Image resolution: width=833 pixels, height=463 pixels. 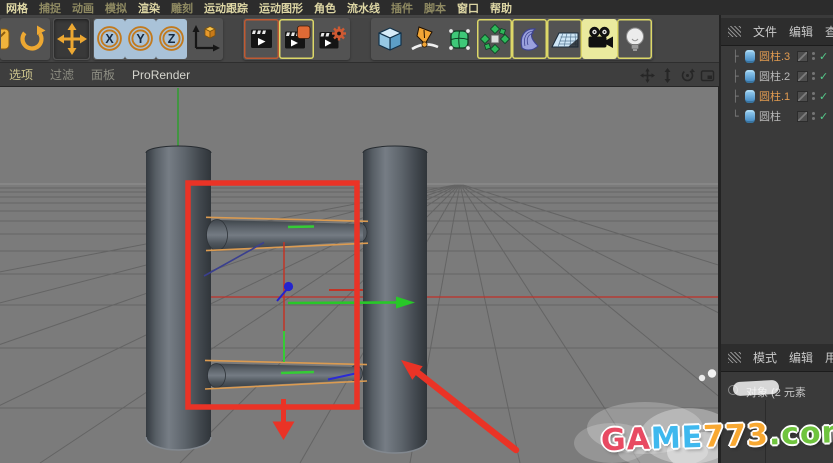 I want to click on menu-animate: 动画, so click(x=83, y=8).